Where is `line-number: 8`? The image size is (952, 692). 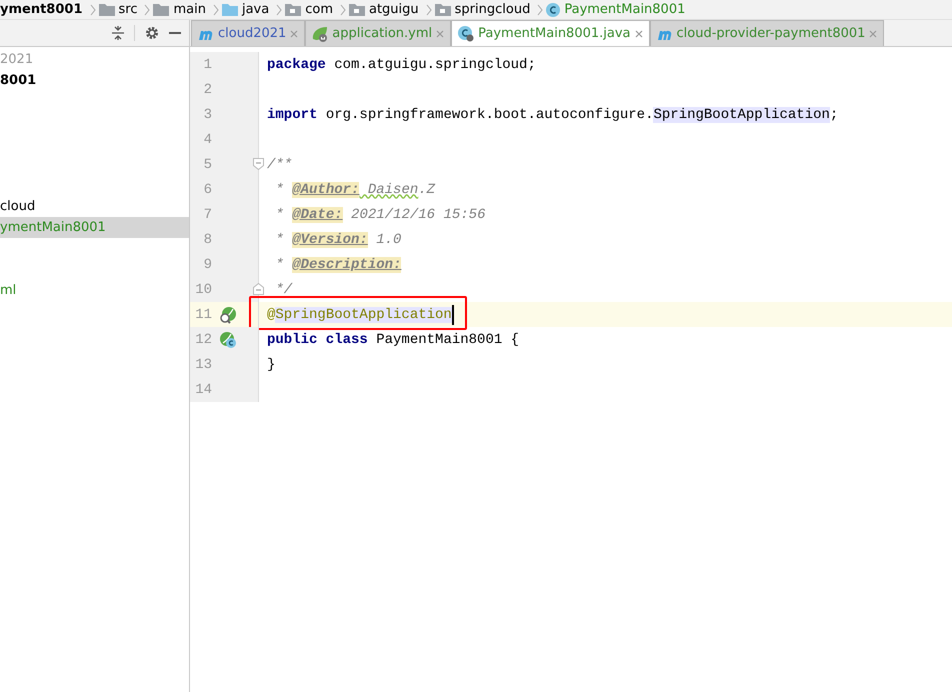 line-number: 8 is located at coordinates (207, 240).